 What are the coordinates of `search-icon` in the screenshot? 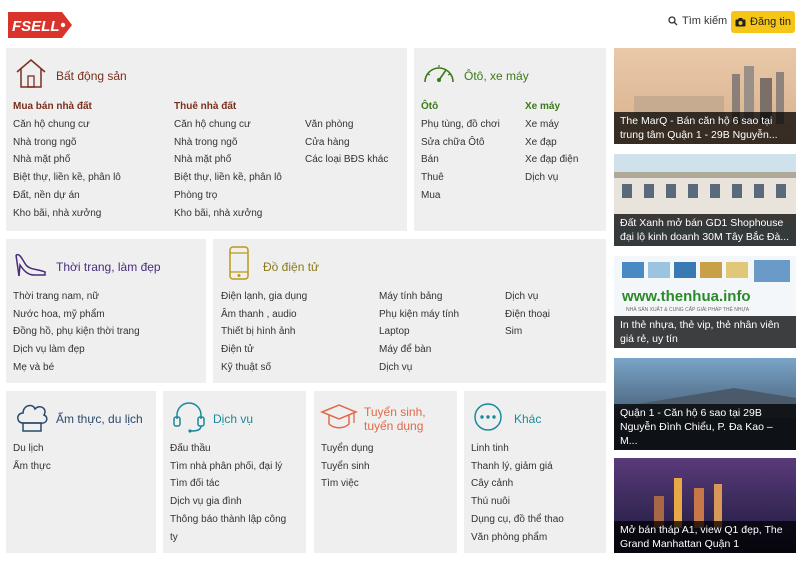 It's located at (673, 21).